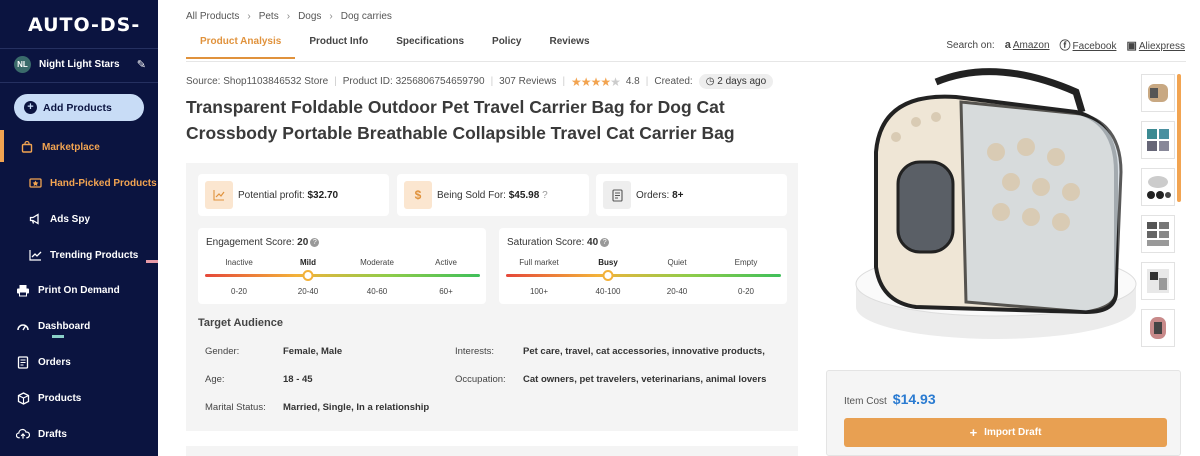 The width and height of the screenshot is (1200, 456). I want to click on created-chip: ◷ 2 days ago, so click(736, 81).